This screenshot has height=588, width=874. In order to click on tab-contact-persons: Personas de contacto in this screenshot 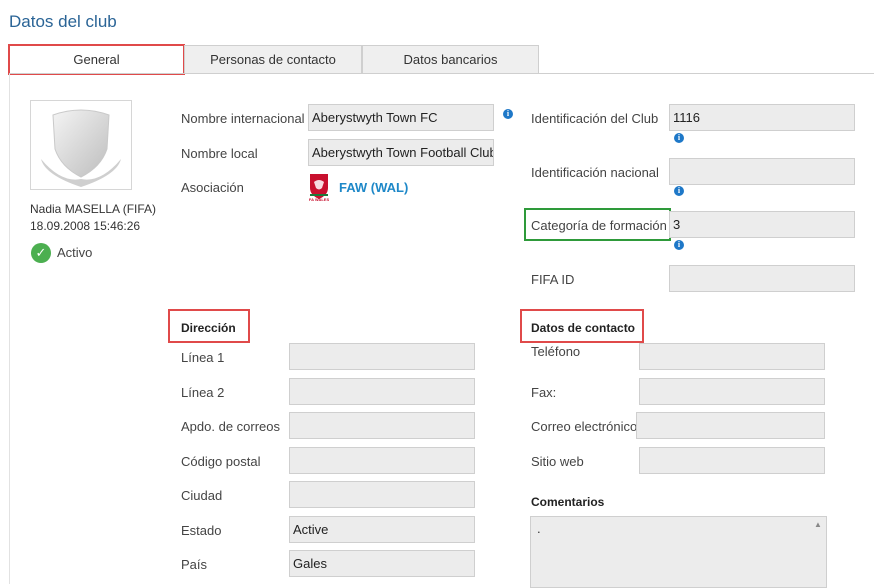, I will do `click(273, 59)`.